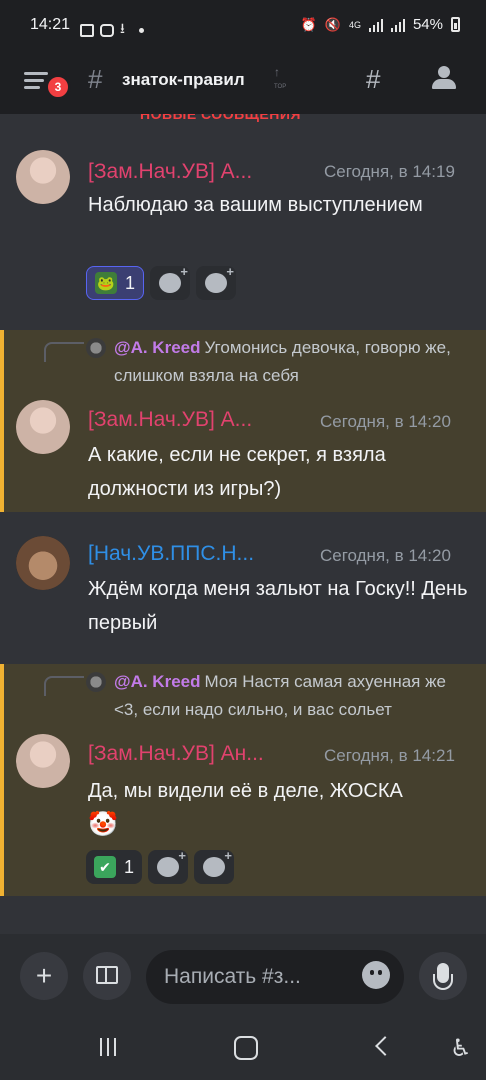 Image resolution: width=486 pixels, height=1080 pixels. What do you see at coordinates (122, 28) in the screenshot?
I see `download-icon: ⭳` at bounding box center [122, 28].